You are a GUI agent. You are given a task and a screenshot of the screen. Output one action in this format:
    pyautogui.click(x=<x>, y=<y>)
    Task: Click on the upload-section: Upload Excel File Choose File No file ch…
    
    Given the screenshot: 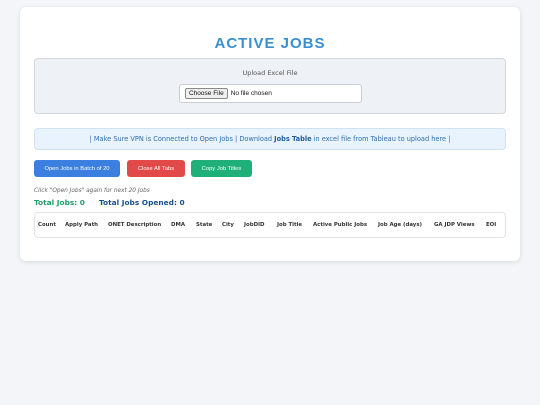 What is the action you would take?
    pyautogui.click(x=270, y=86)
    